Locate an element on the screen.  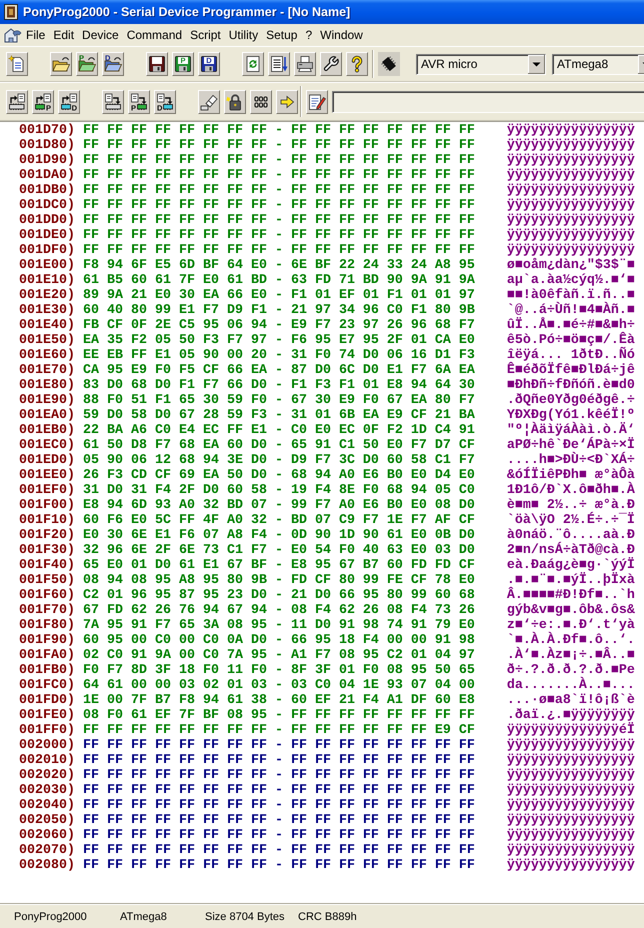
address-label: 002000) is located at coordinates (47, 746).